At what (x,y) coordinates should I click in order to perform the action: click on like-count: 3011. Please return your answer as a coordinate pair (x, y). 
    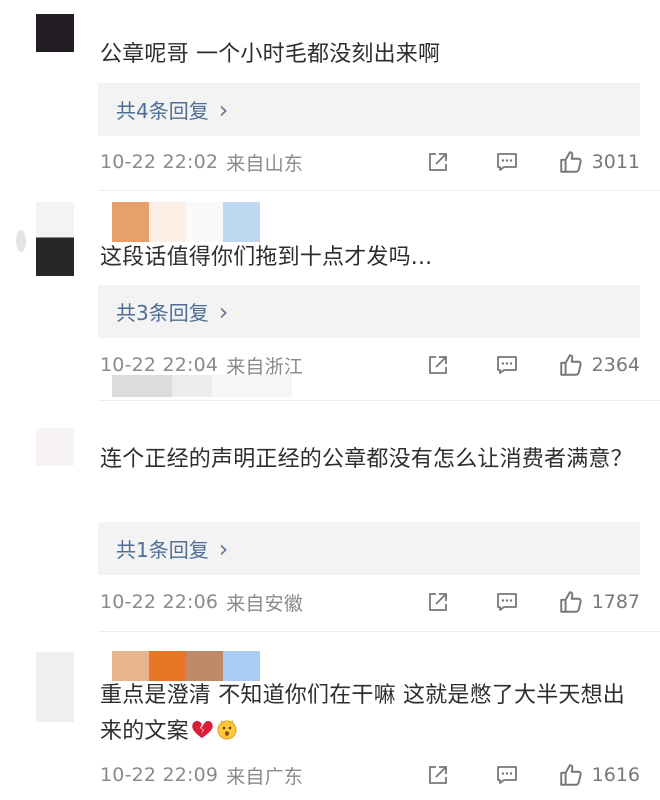
    Looking at the image, I should click on (615, 162).